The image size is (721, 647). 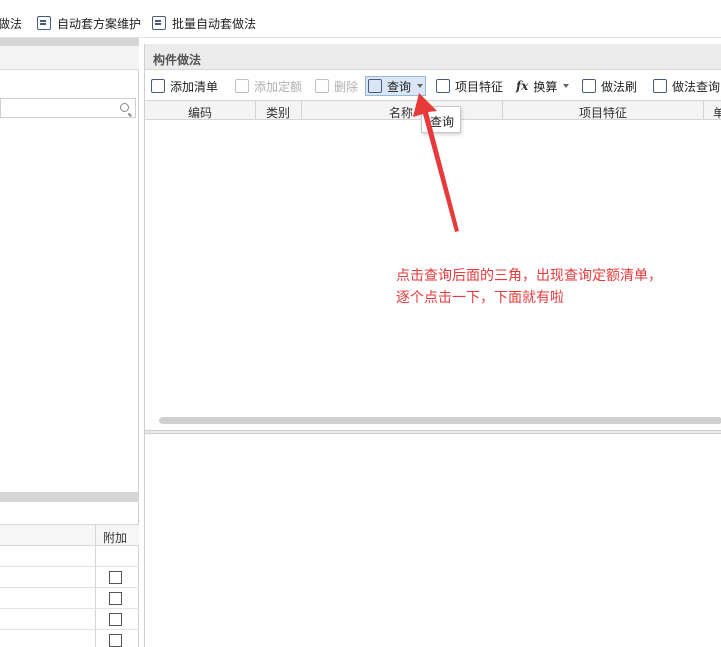 What do you see at coordinates (433, 85) in the screenshot?
I see `method-toolbar: 添加清单 添加定额 删除 查询 项目特征 fx 换算 做法刷 做法查询` at bounding box center [433, 85].